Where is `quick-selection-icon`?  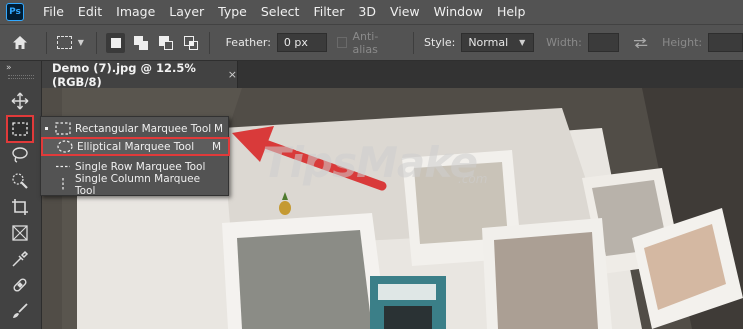 quick-selection-icon is located at coordinates (20, 181).